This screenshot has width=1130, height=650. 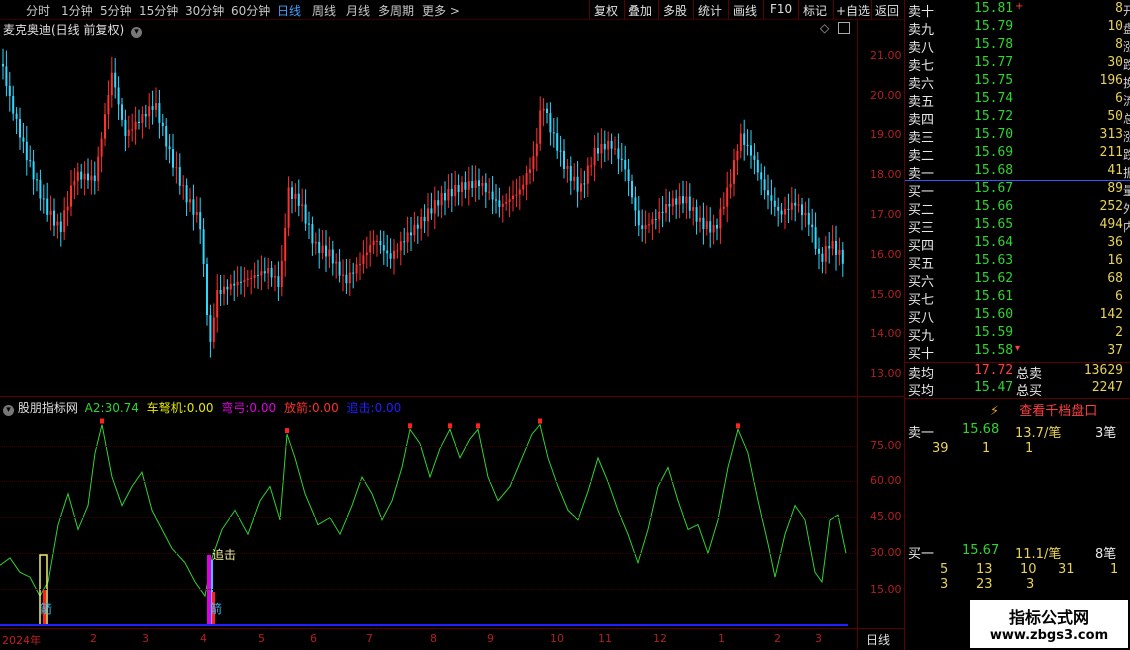 I want to click on ask-row: 卖二 15.69 211, so click(x=1017, y=154).